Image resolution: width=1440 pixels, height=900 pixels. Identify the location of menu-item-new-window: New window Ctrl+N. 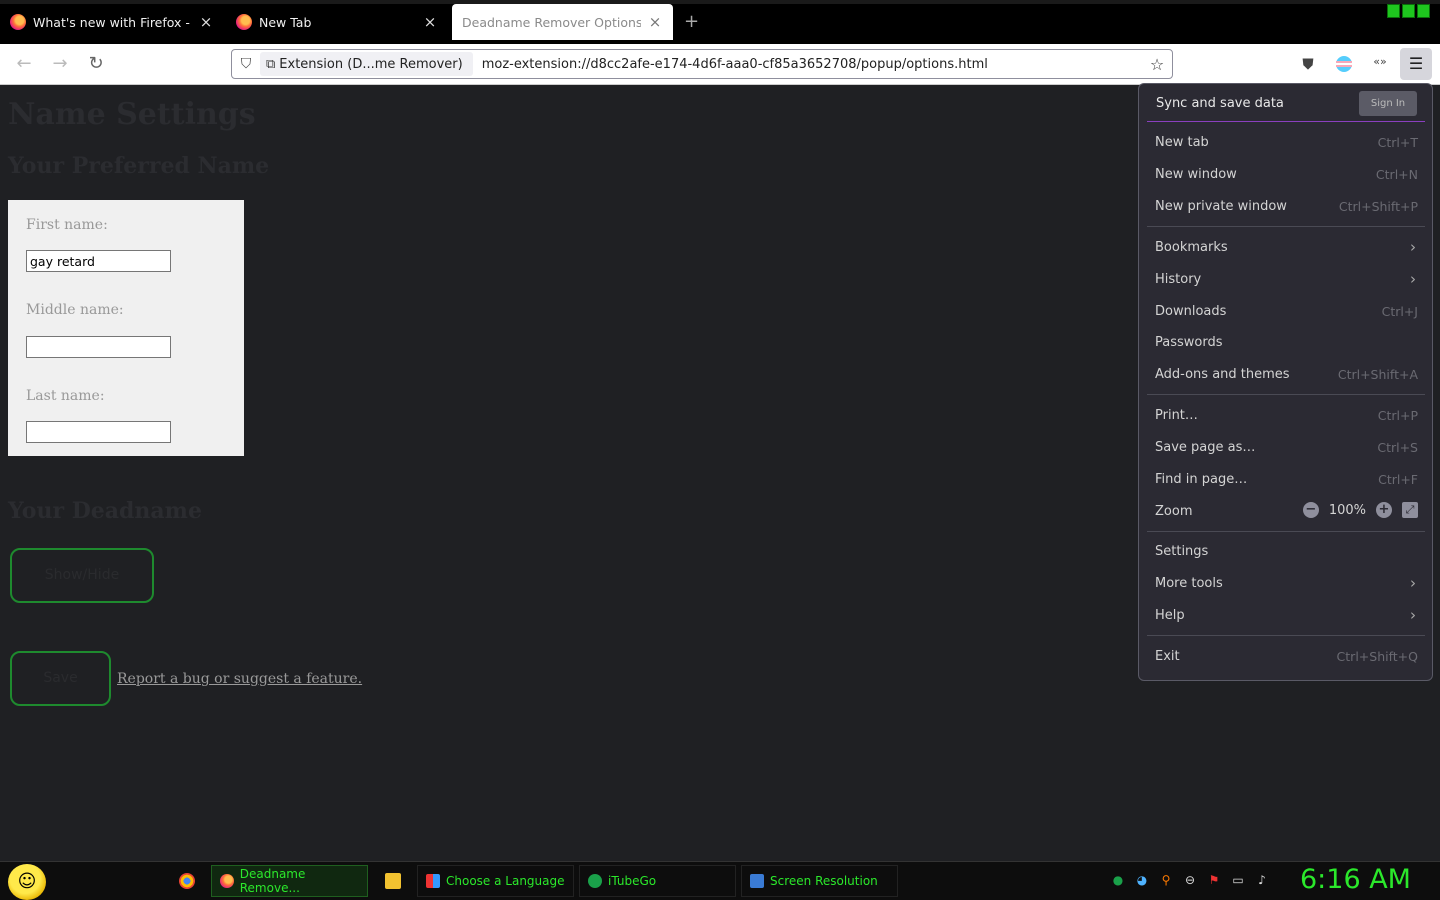
(1286, 178).